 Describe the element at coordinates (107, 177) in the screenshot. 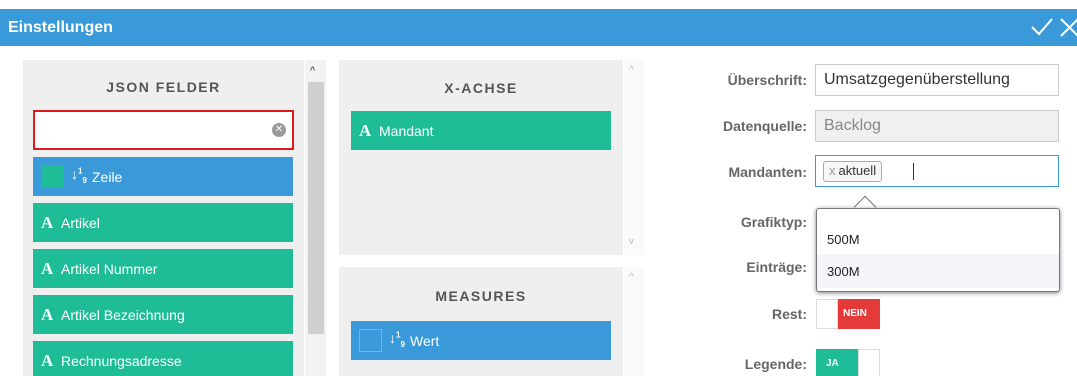

I see `field-label: Zeile` at that location.